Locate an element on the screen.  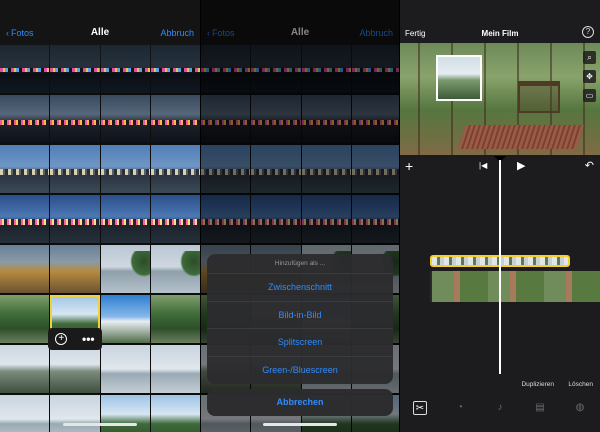
preview-tools: ⌕ ✥ ▭ is located at coordinates (589, 76).